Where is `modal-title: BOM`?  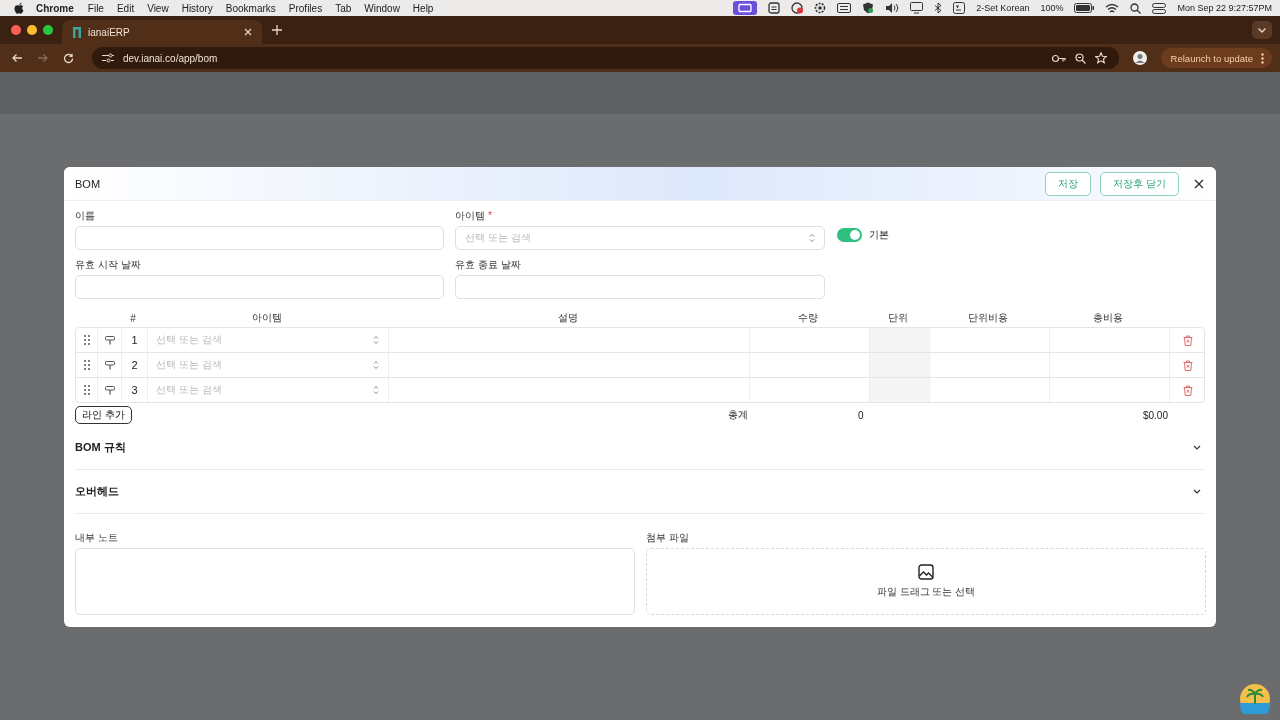 modal-title: BOM is located at coordinates (88, 183).